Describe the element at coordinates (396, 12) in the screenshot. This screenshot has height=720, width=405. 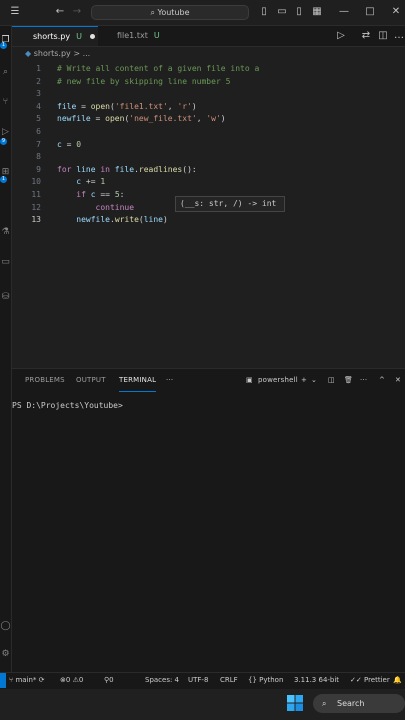
I see `close-icon: ✕` at that location.